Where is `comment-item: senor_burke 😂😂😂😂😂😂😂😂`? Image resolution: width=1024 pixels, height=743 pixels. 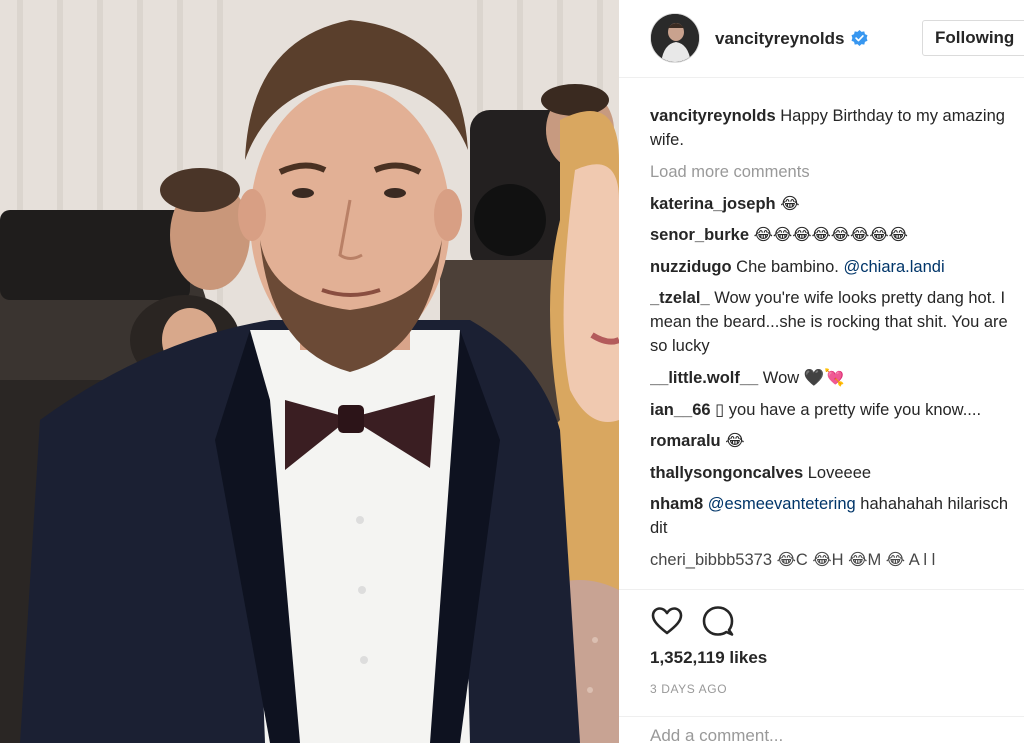 comment-item: senor_burke 😂😂😂😂😂😂😂😂 is located at coordinates (830, 235).